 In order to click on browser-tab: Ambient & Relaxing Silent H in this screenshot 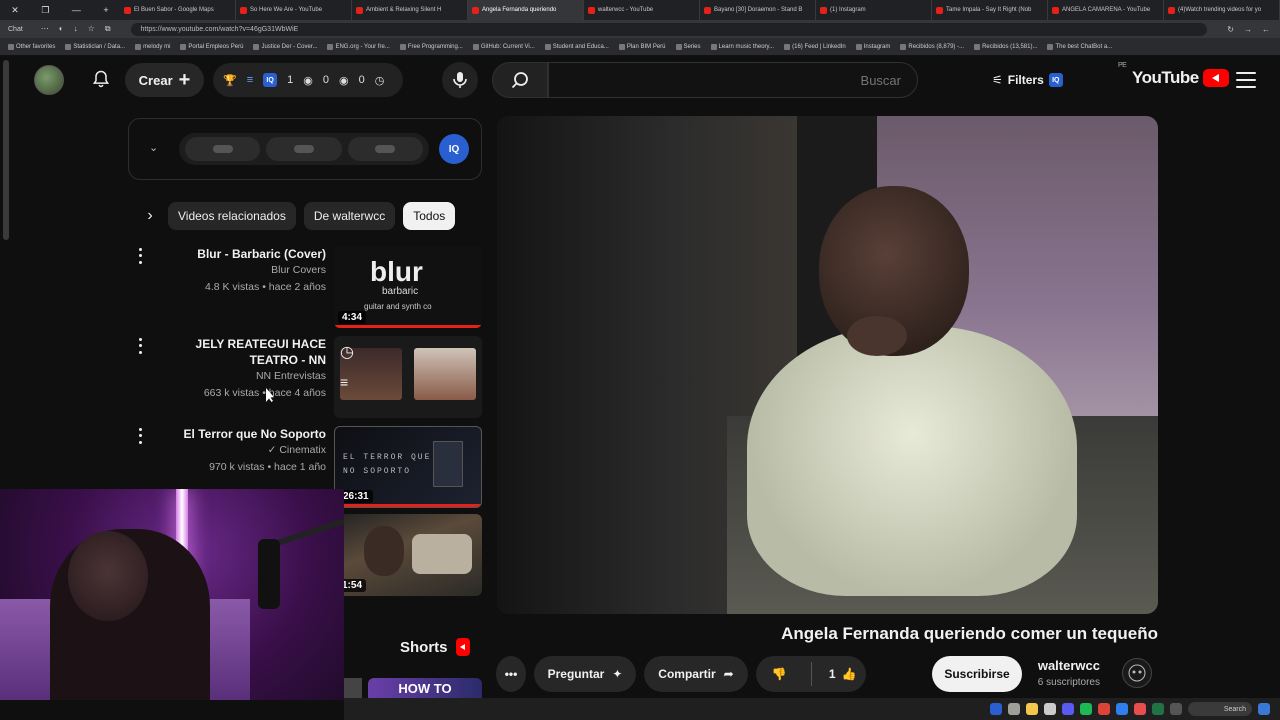, I will do `click(410, 10)`.